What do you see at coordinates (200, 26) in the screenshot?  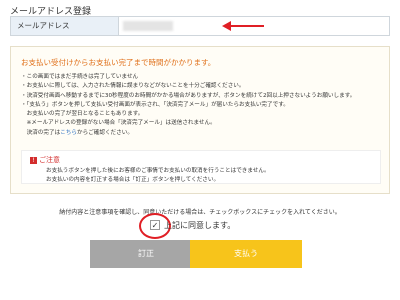 I see `email-row: メールアドレス` at bounding box center [200, 26].